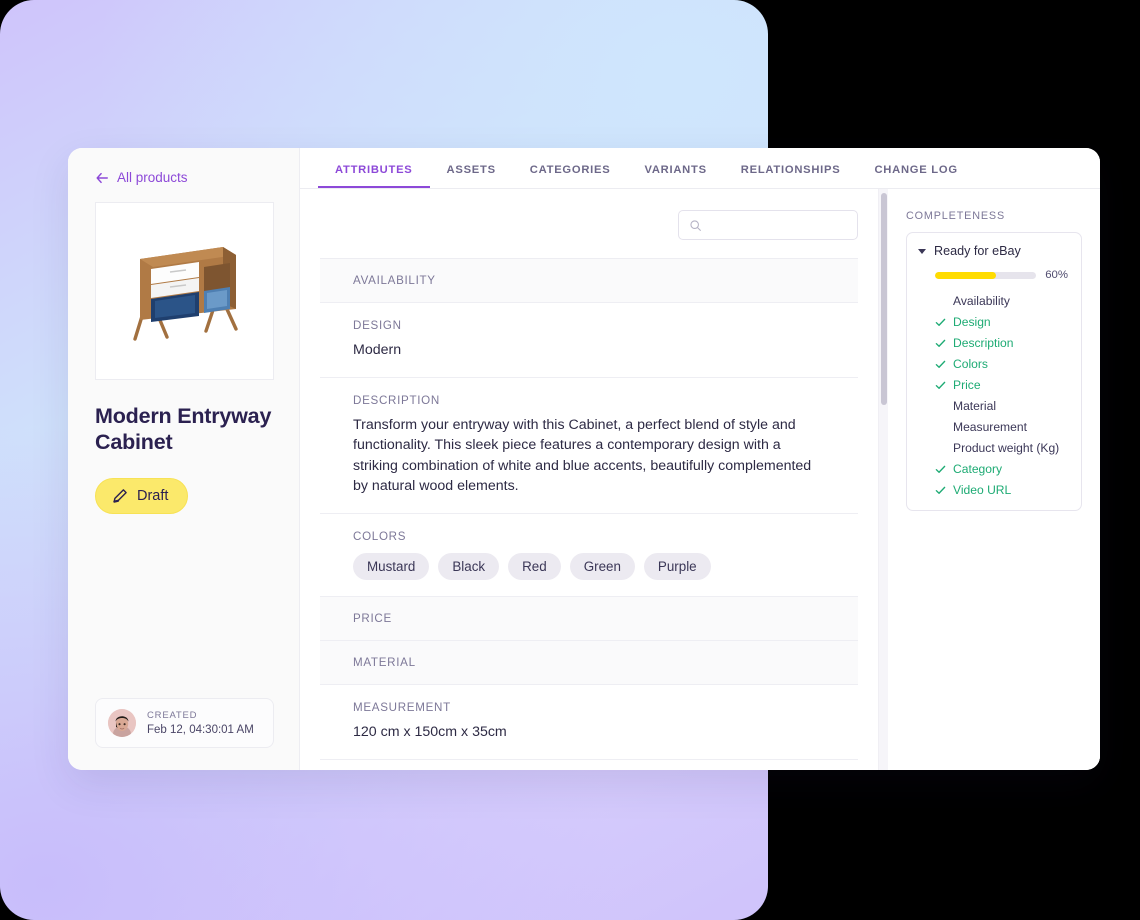 The width and height of the screenshot is (1140, 920). Describe the element at coordinates (675, 176) in the screenshot. I see `tab-variants: VARIANTS` at that location.